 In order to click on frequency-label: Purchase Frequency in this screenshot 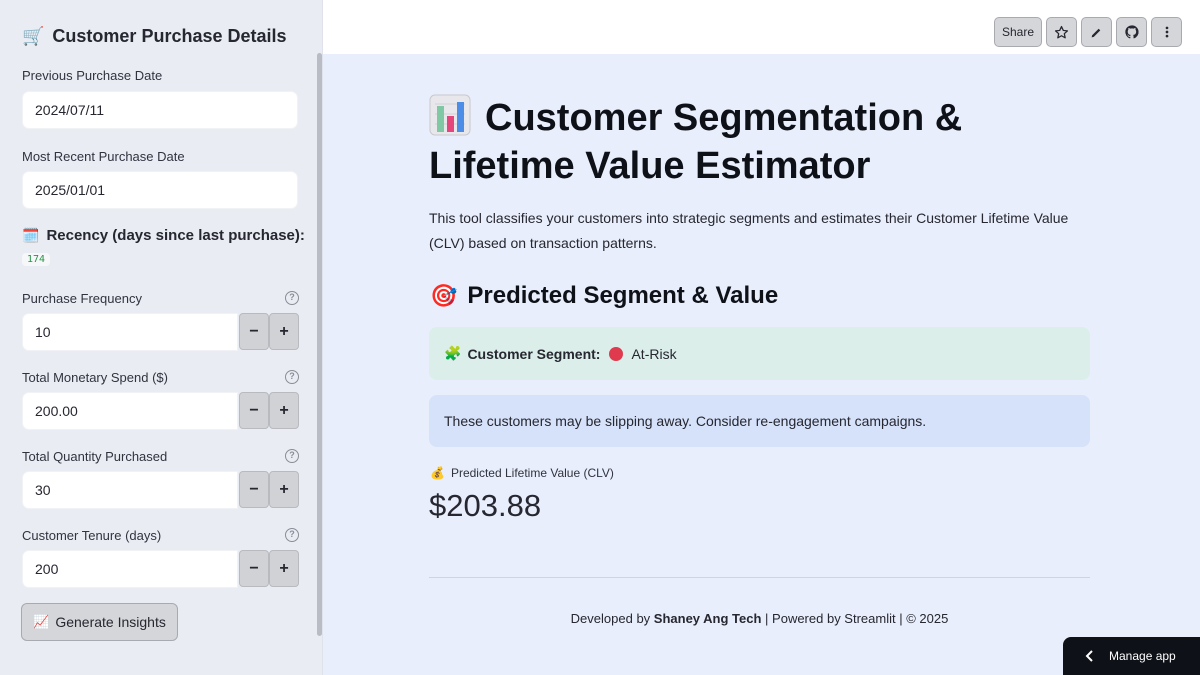, I will do `click(82, 298)`.